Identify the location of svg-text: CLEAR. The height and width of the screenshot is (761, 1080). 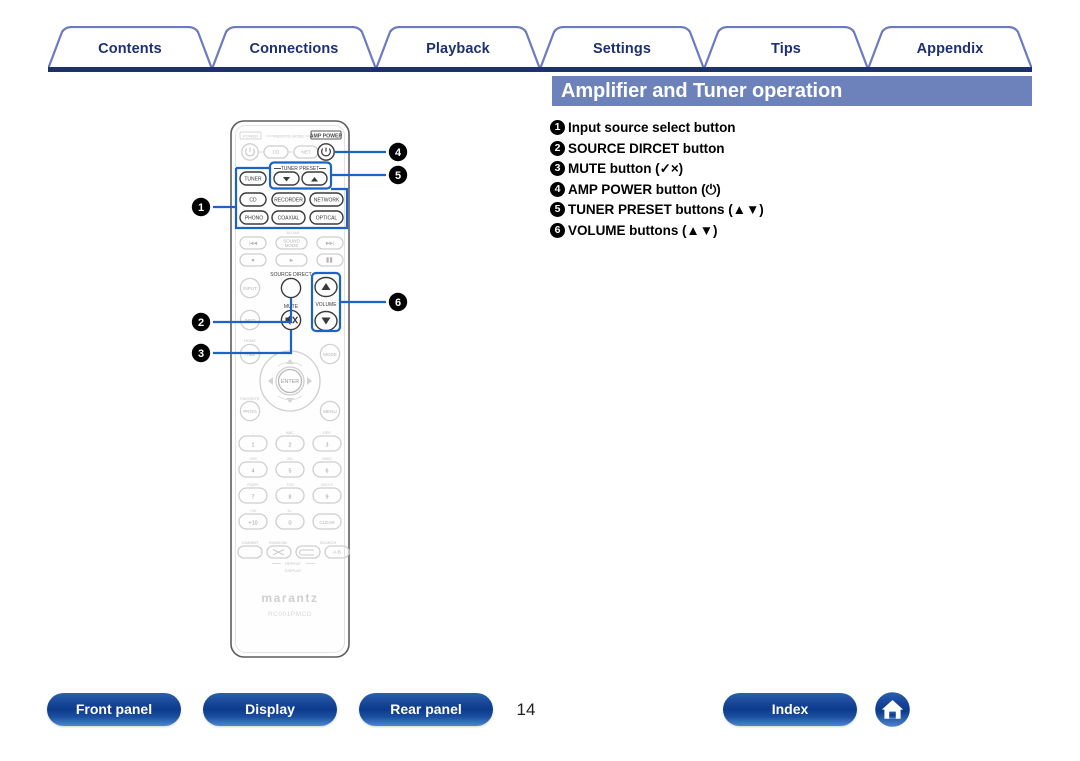
(327, 522).